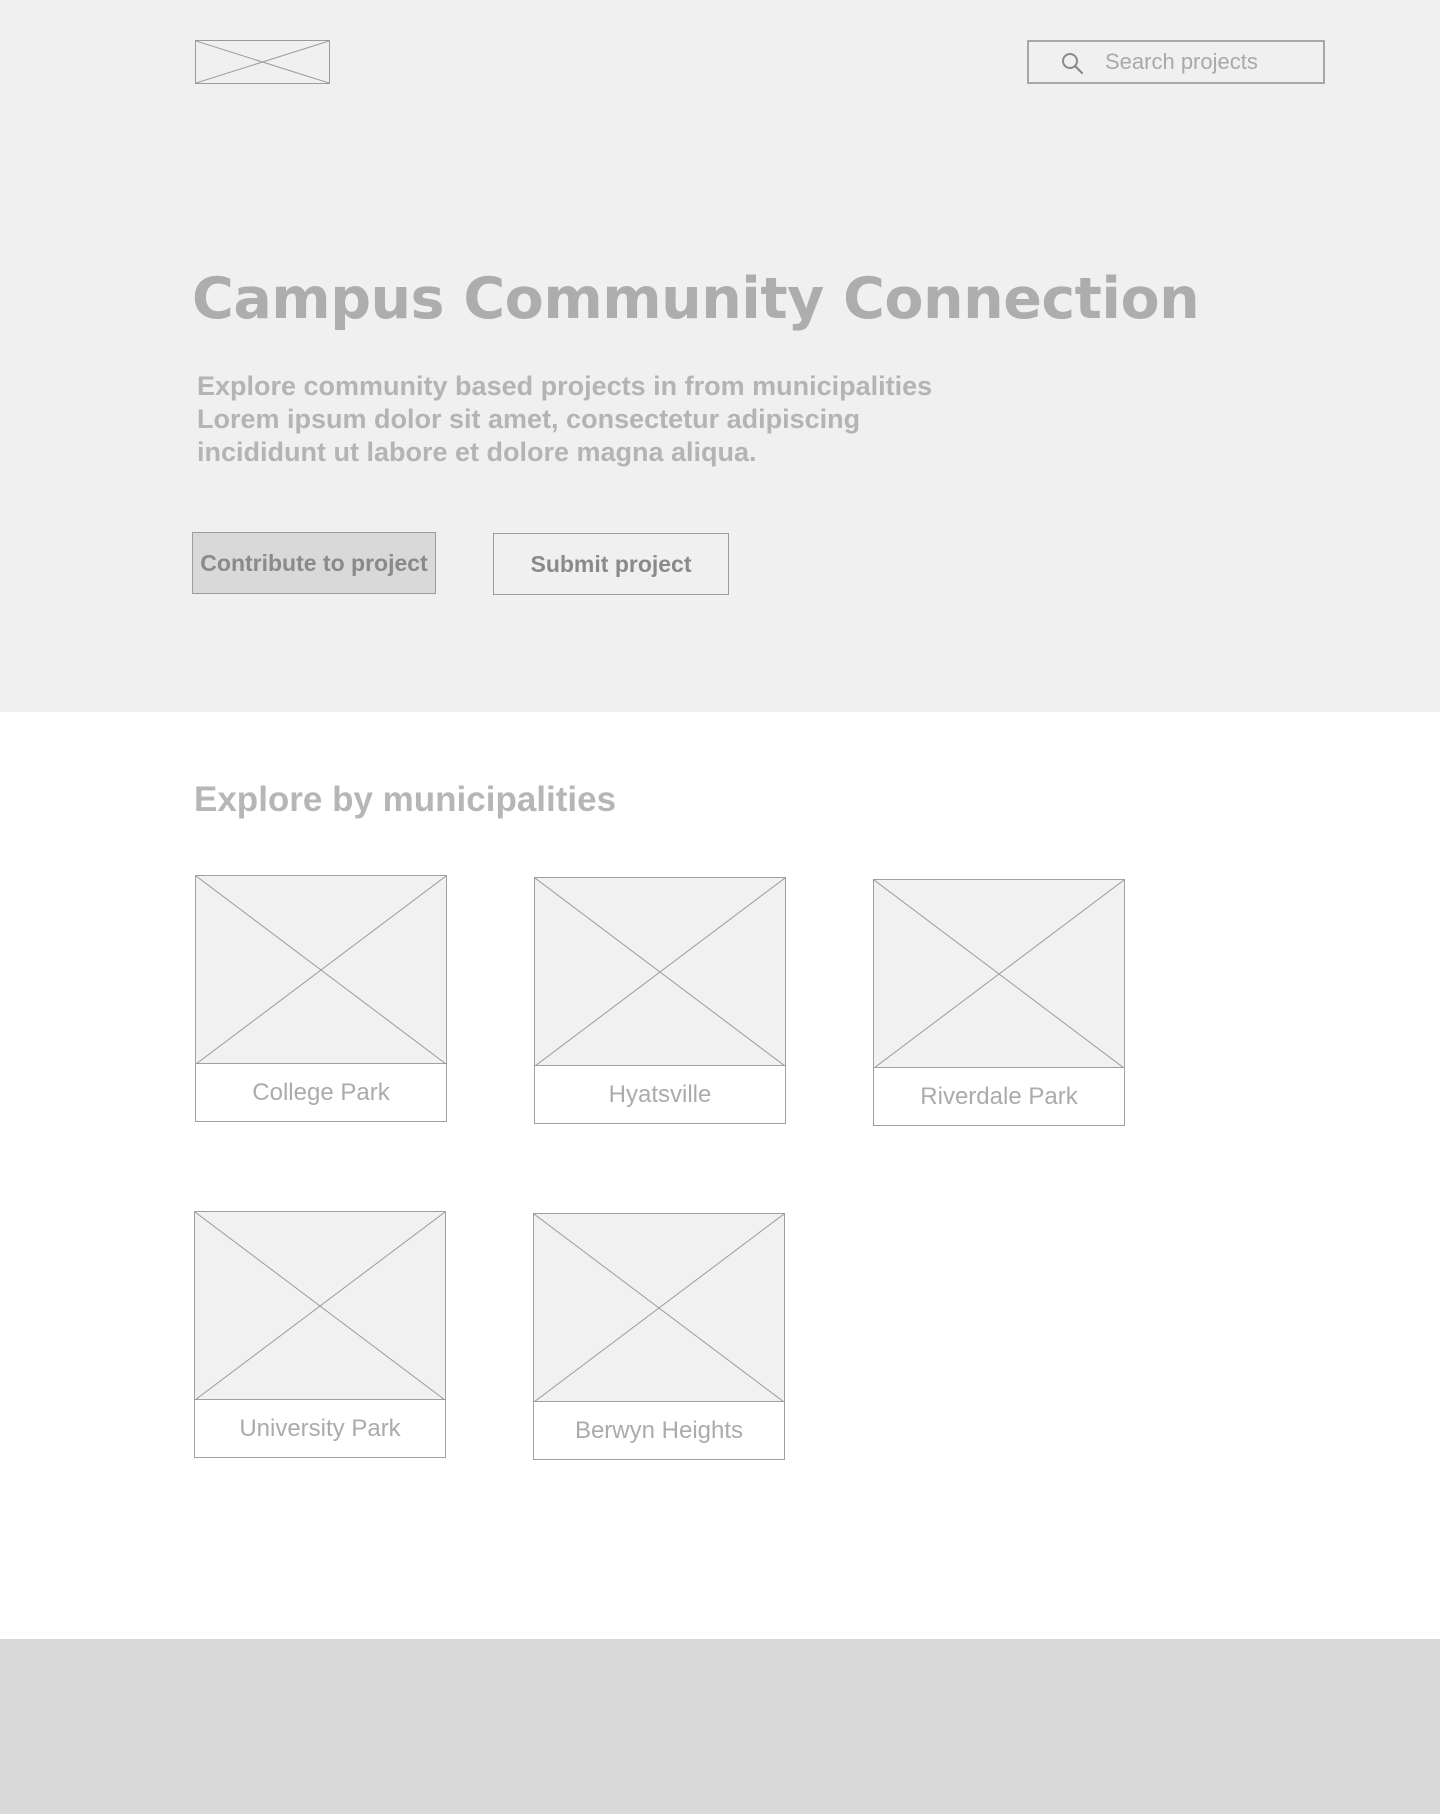  Describe the element at coordinates (1210, 62) in the screenshot. I see `search-input` at that location.